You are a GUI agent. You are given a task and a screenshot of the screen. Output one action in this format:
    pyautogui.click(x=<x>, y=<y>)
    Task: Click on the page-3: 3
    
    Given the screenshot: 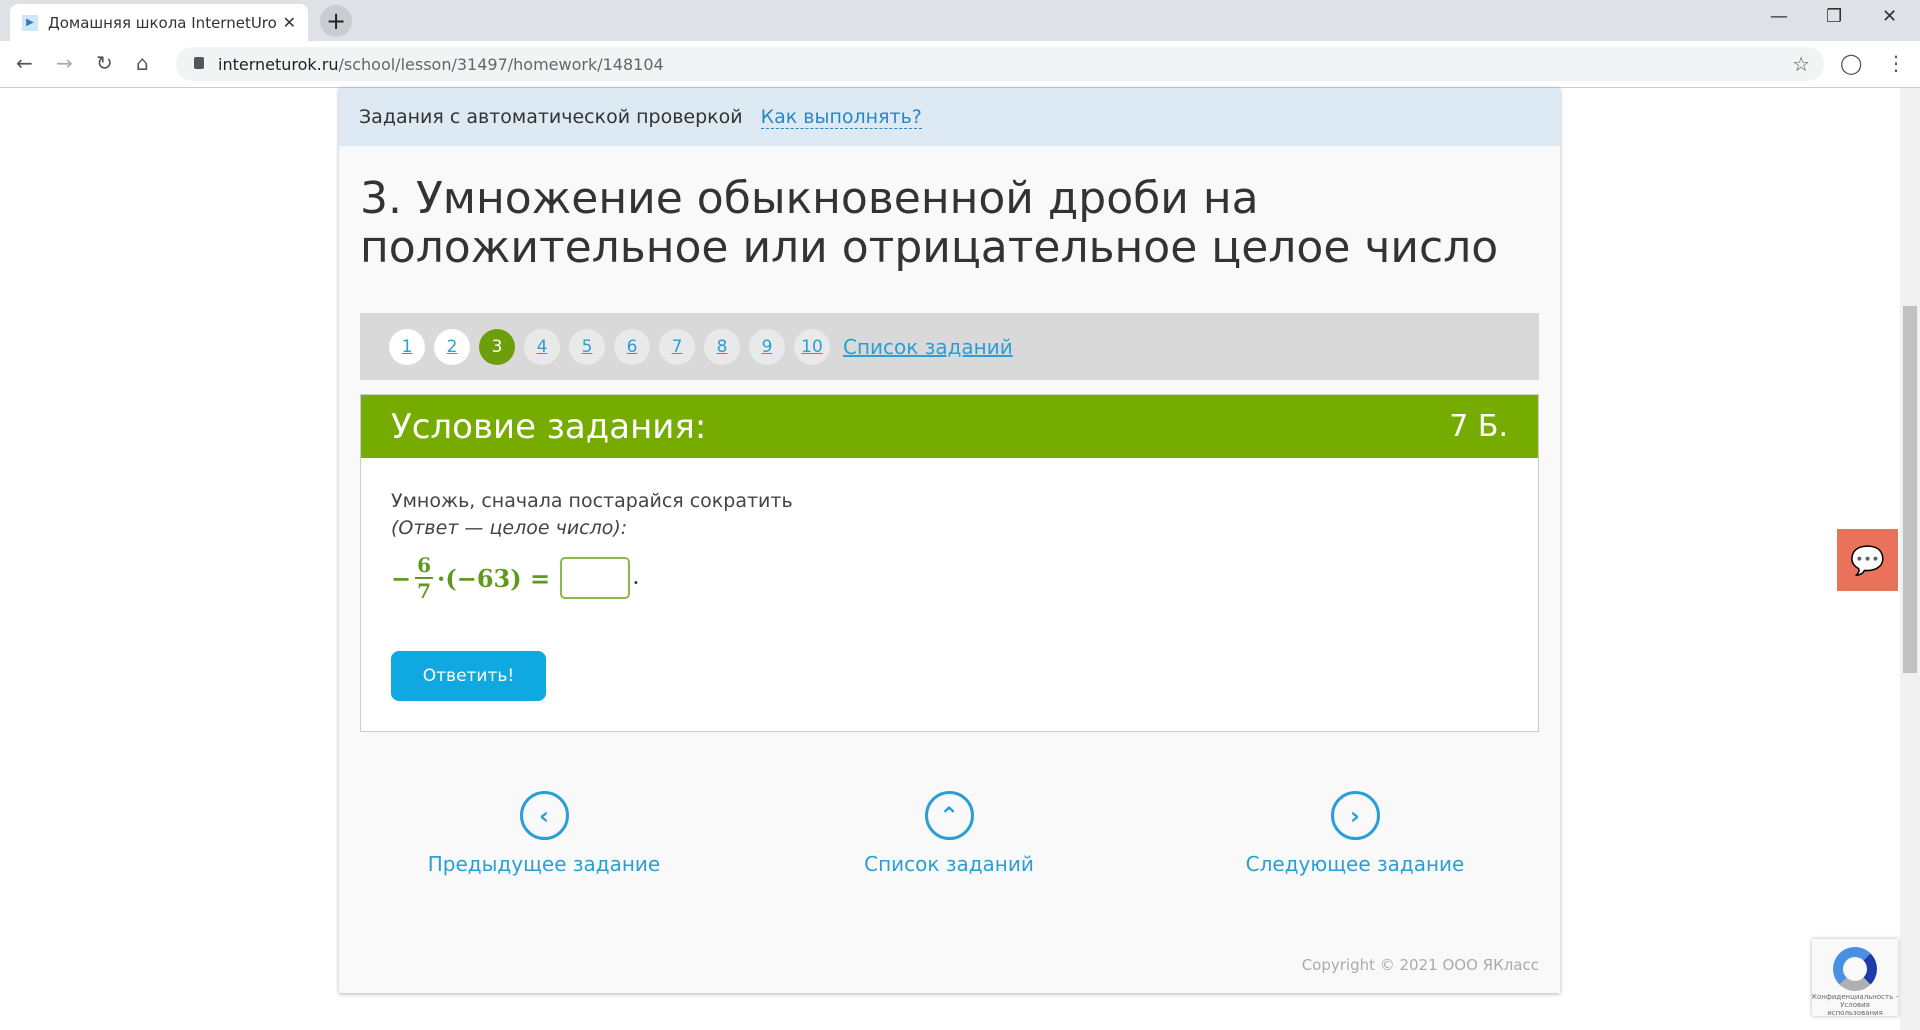 What is the action you would take?
    pyautogui.click(x=497, y=346)
    